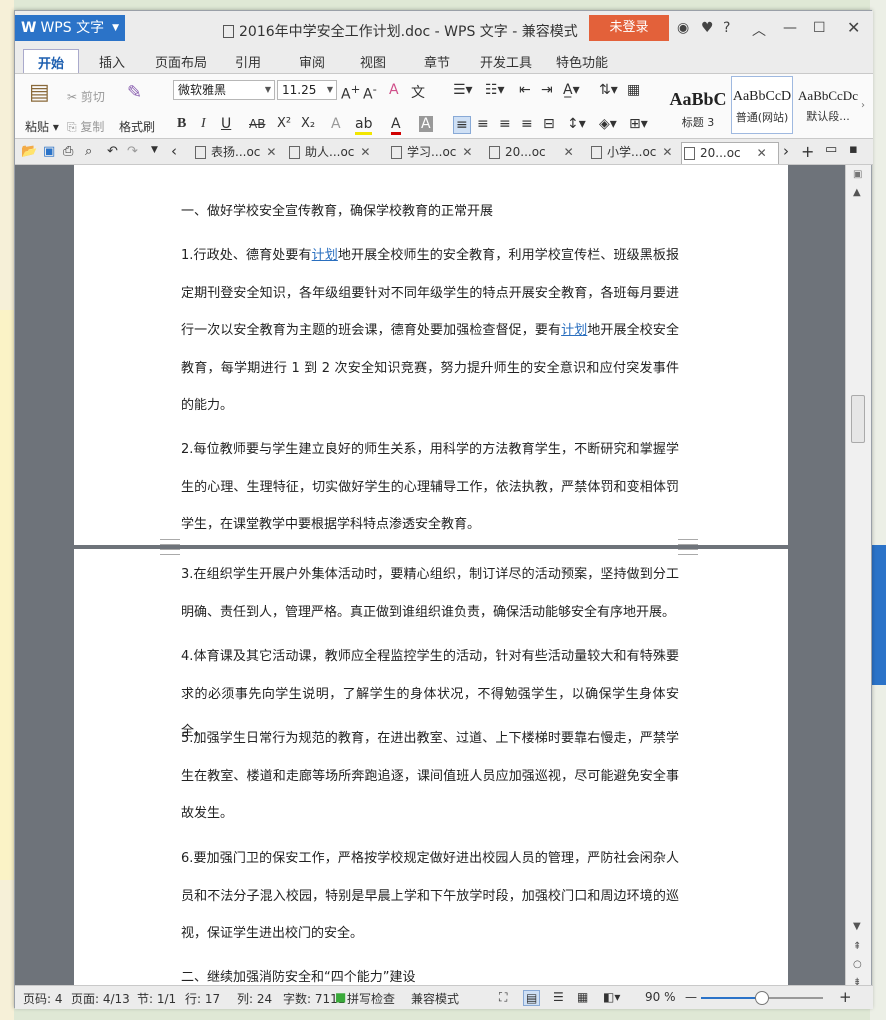 The image size is (886, 1020). What do you see at coordinates (70, 28) in the screenshot?
I see `wps-app-menu-button: W WPS 文字 ▼` at bounding box center [70, 28].